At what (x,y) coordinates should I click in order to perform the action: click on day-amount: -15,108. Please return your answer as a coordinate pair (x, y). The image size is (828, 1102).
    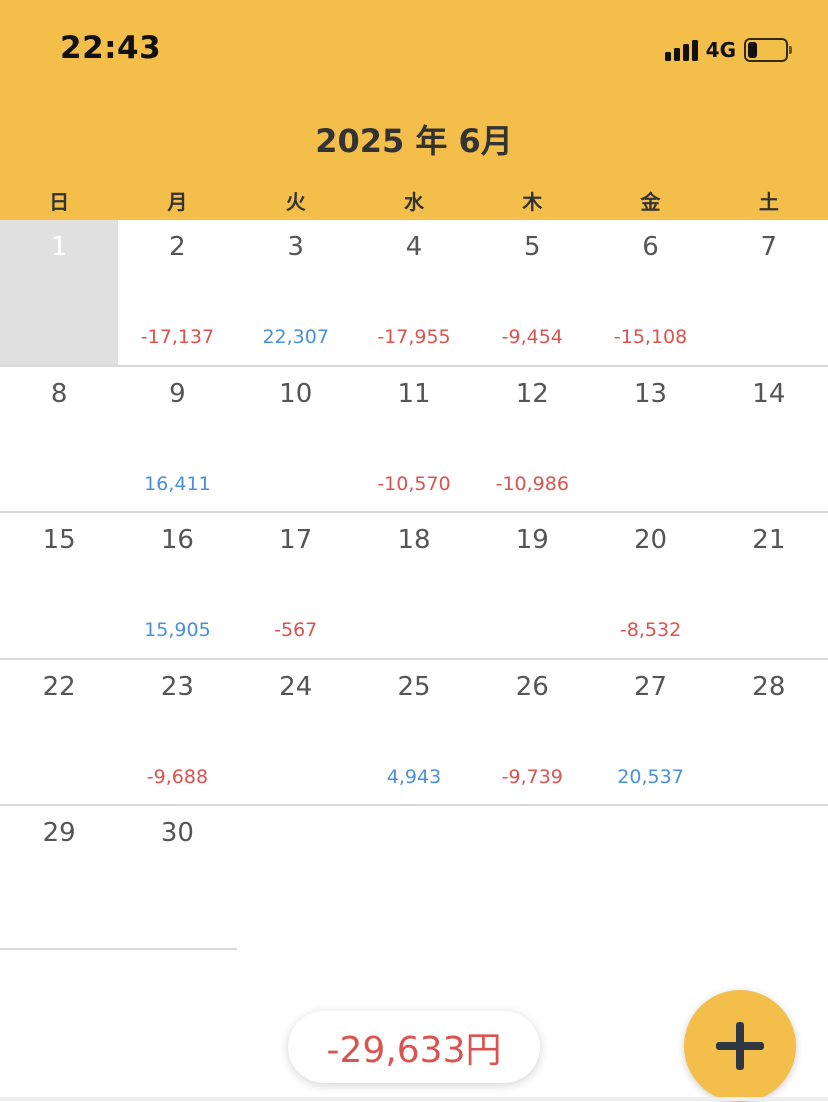
    Looking at the image, I should click on (650, 337).